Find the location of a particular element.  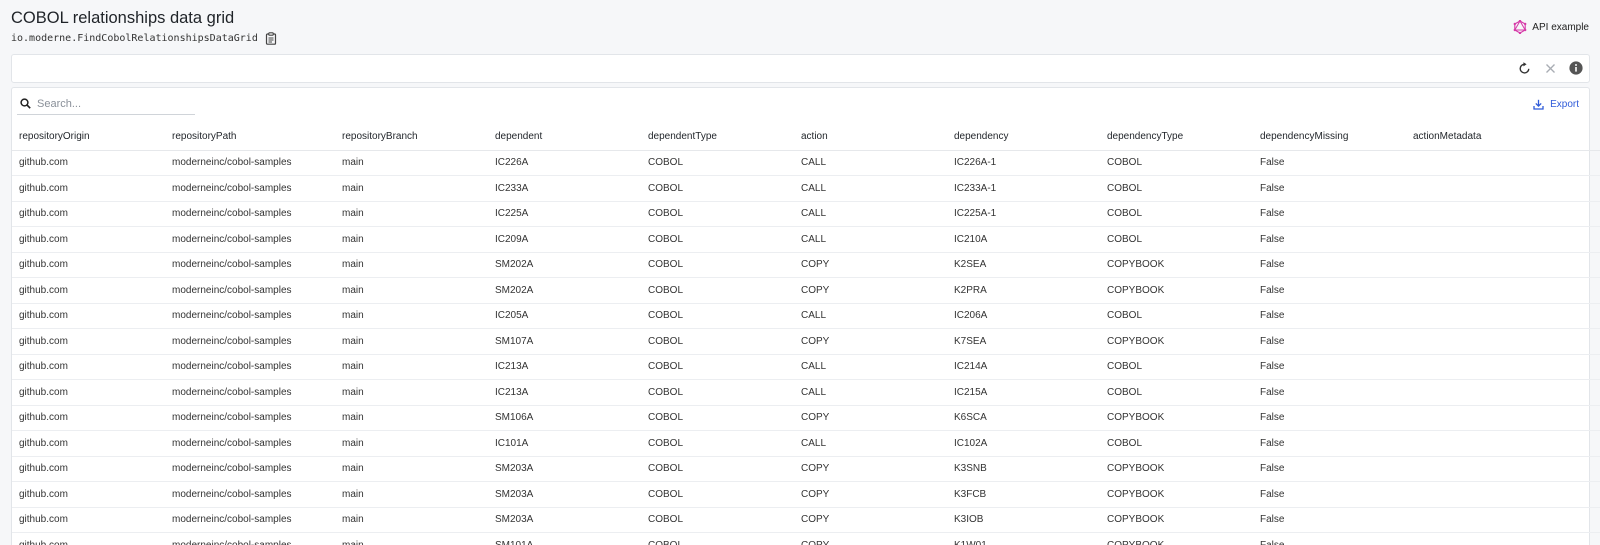

cell-dependency: IC214A is located at coordinates (1023, 367).